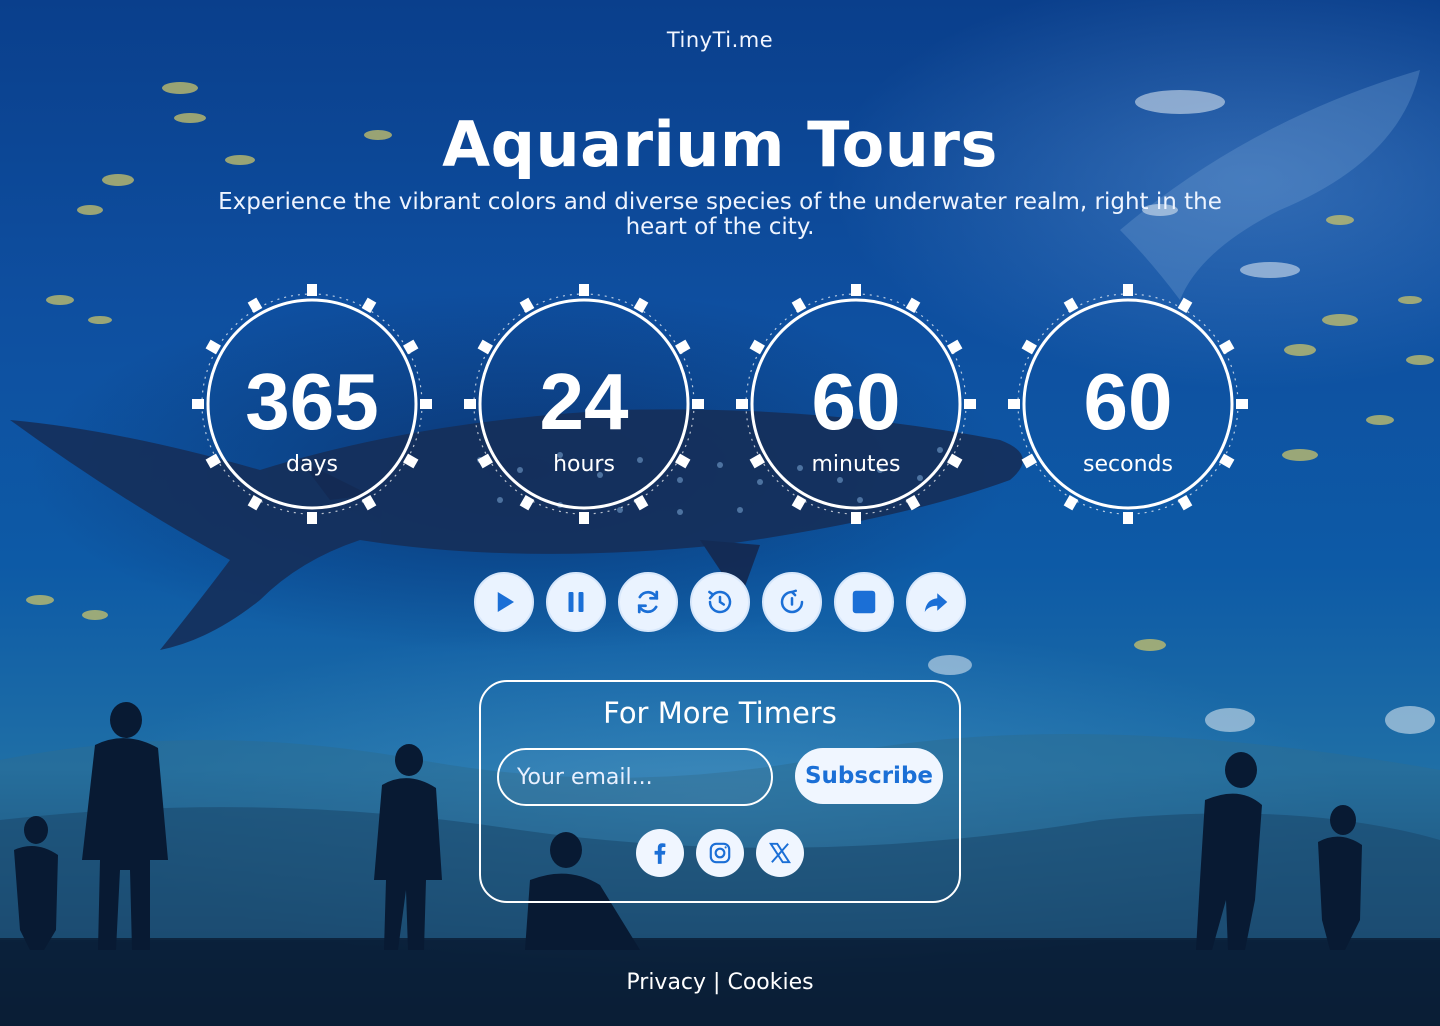 The width and height of the screenshot is (1440, 1026). I want to click on footer: Privacy | Cookies, so click(720, 982).